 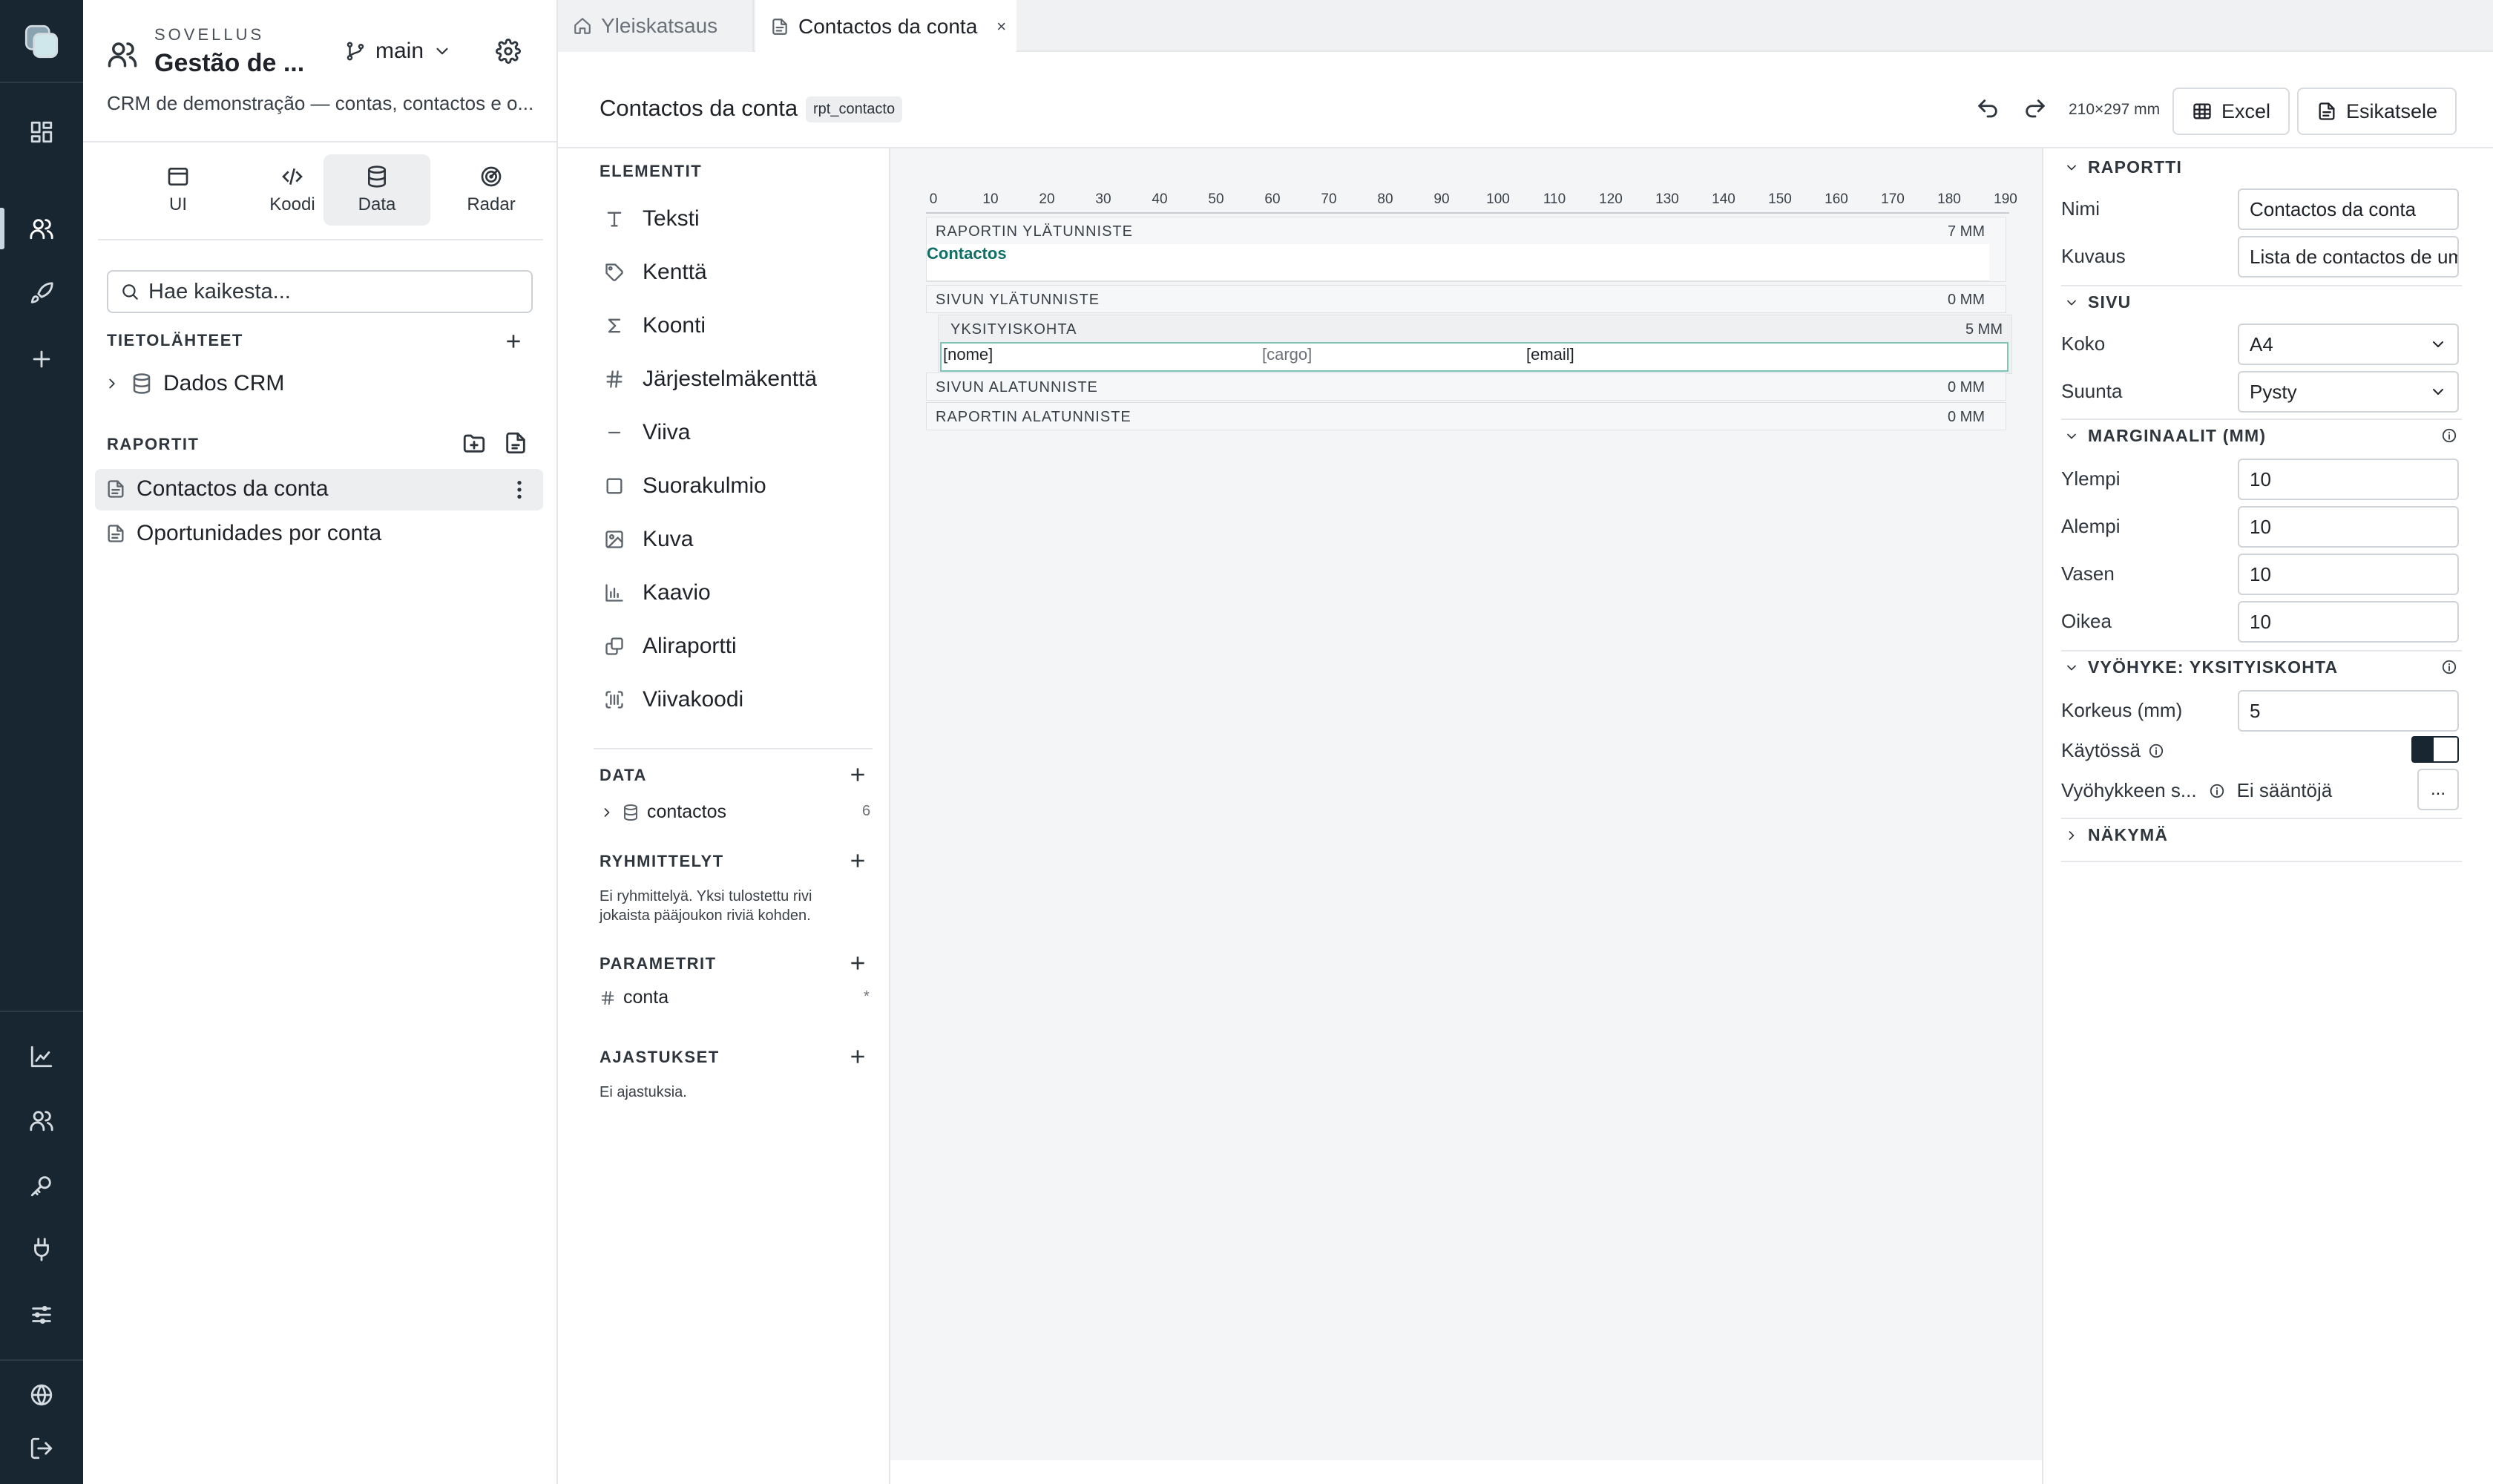 I want to click on analytics-icon, so click(x=41, y=1056).